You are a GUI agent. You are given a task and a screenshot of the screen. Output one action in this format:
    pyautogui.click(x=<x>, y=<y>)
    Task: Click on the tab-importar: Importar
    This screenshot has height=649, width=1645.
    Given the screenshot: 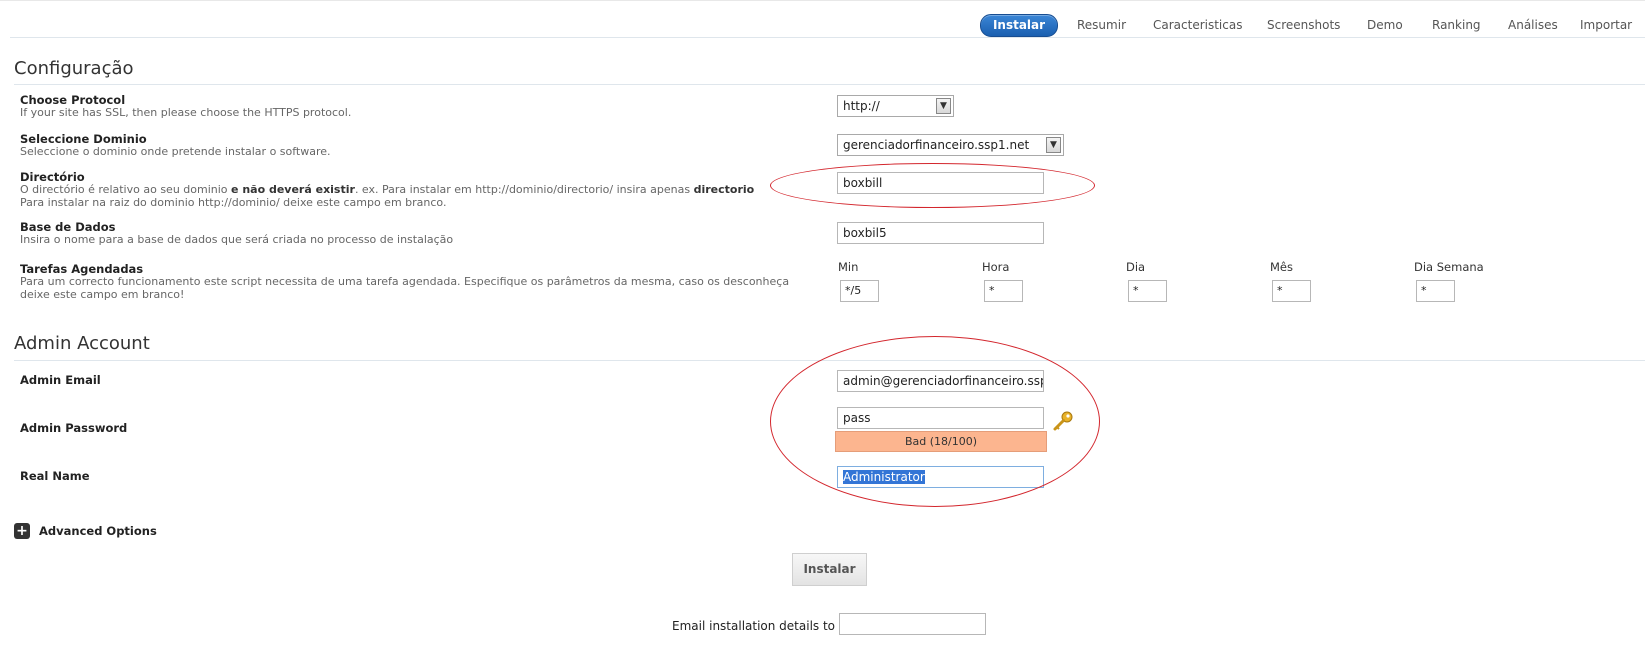 What is the action you would take?
    pyautogui.click(x=1606, y=25)
    